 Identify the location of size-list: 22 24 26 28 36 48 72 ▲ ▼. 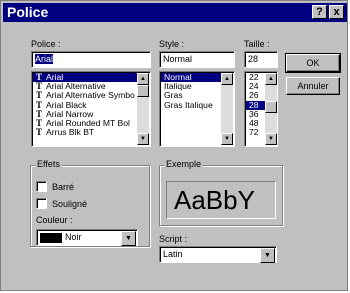
(261, 109).